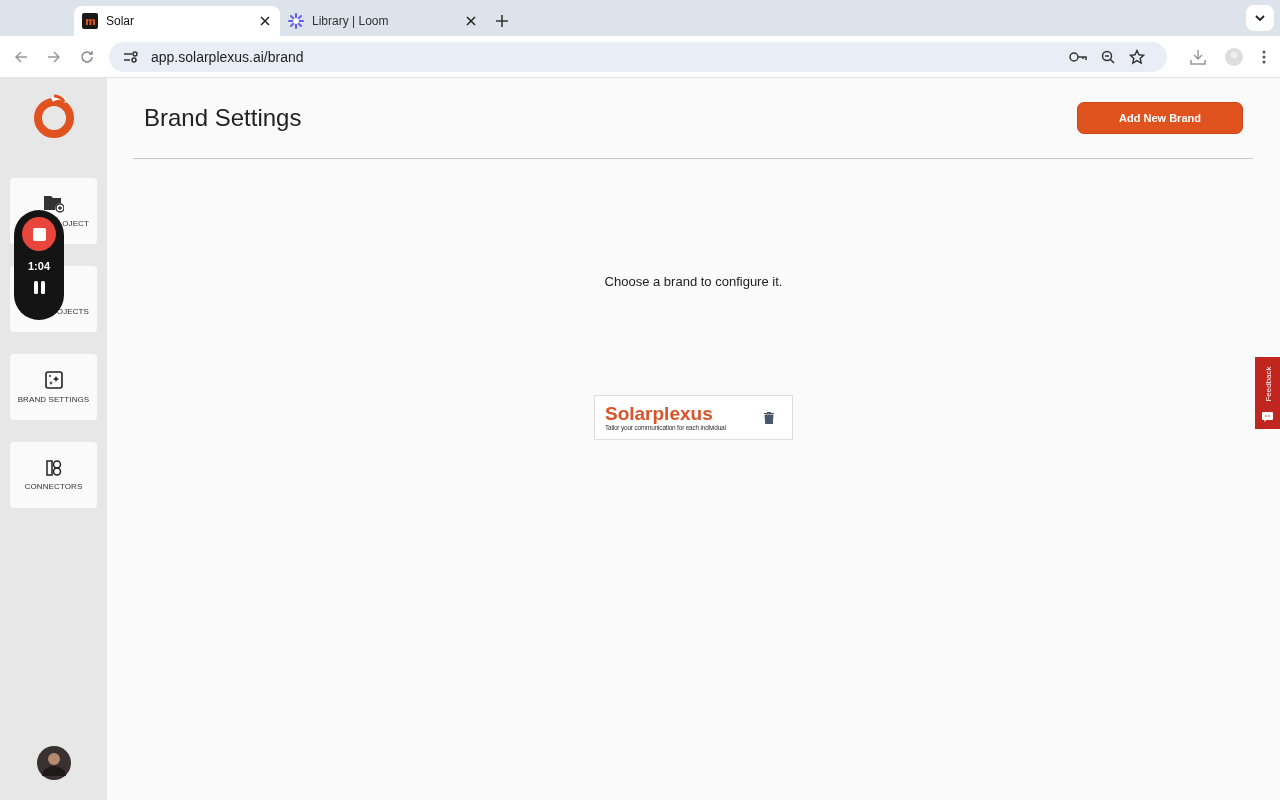  I want to click on sidebar-label: OJECT, so click(75, 223).